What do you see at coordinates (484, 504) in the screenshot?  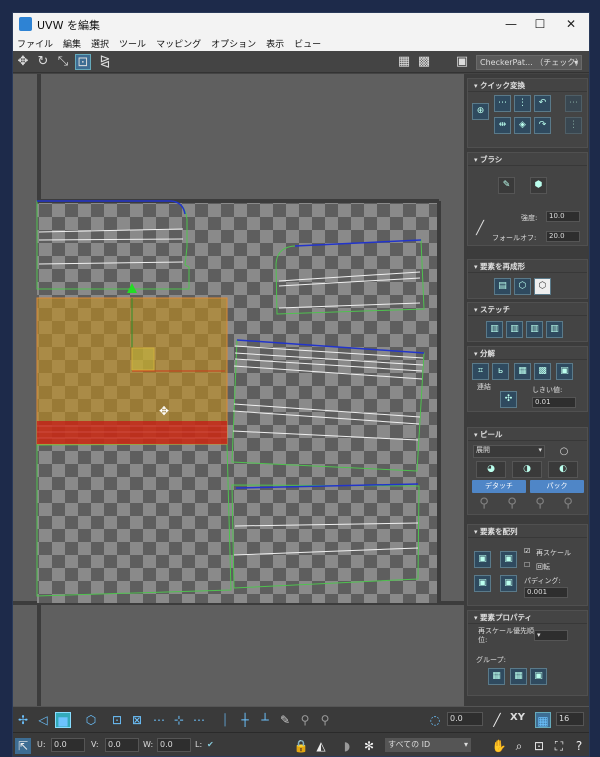 I see `pin-icon: ⚲` at bounding box center [484, 504].